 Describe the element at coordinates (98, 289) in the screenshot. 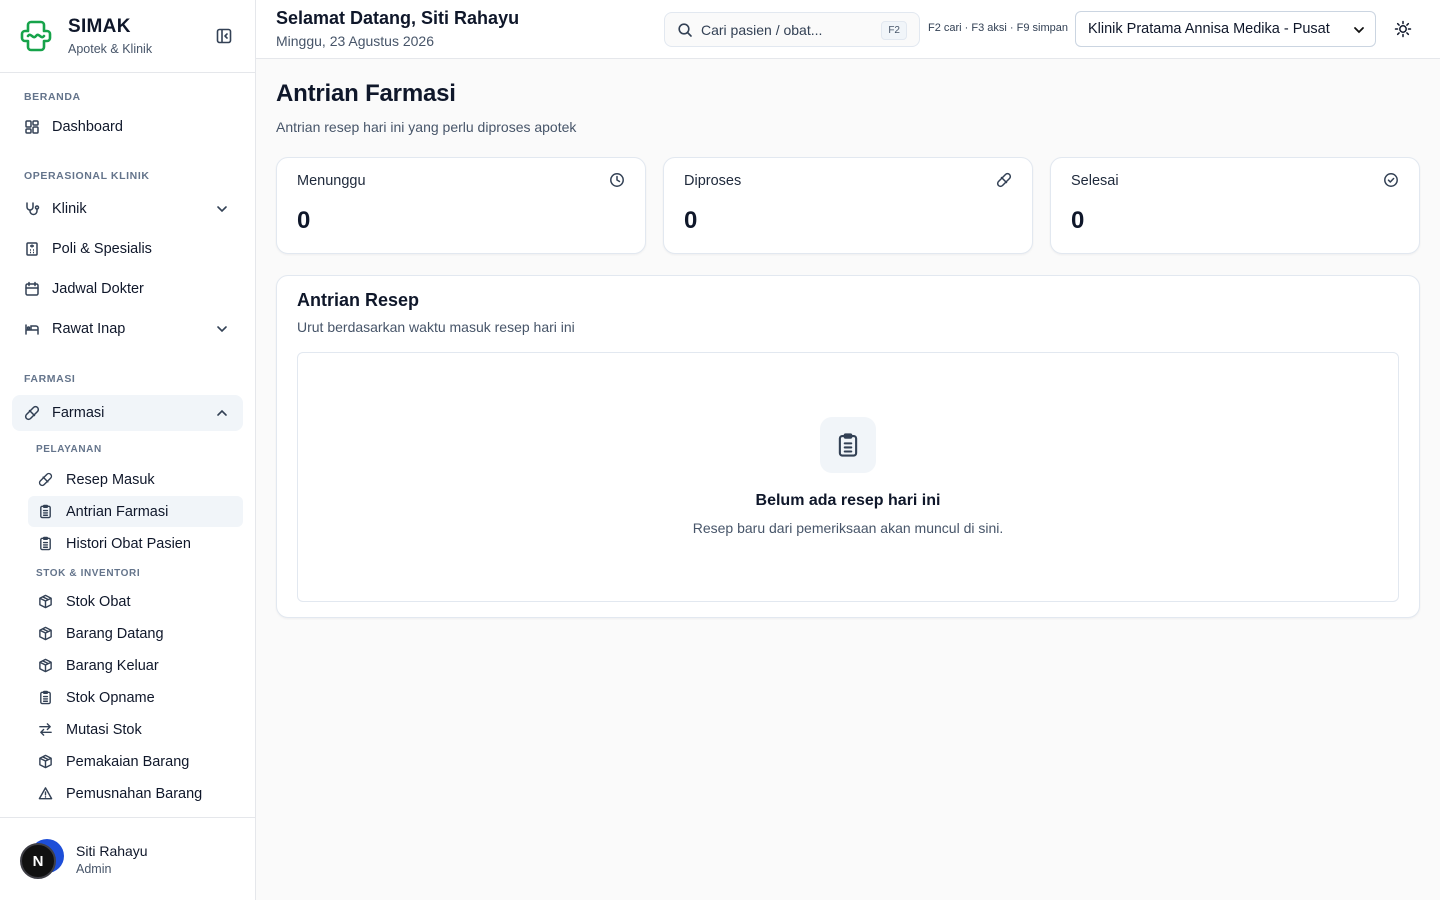

I see `sidebar-item-label: Jadwal Dokter` at that location.